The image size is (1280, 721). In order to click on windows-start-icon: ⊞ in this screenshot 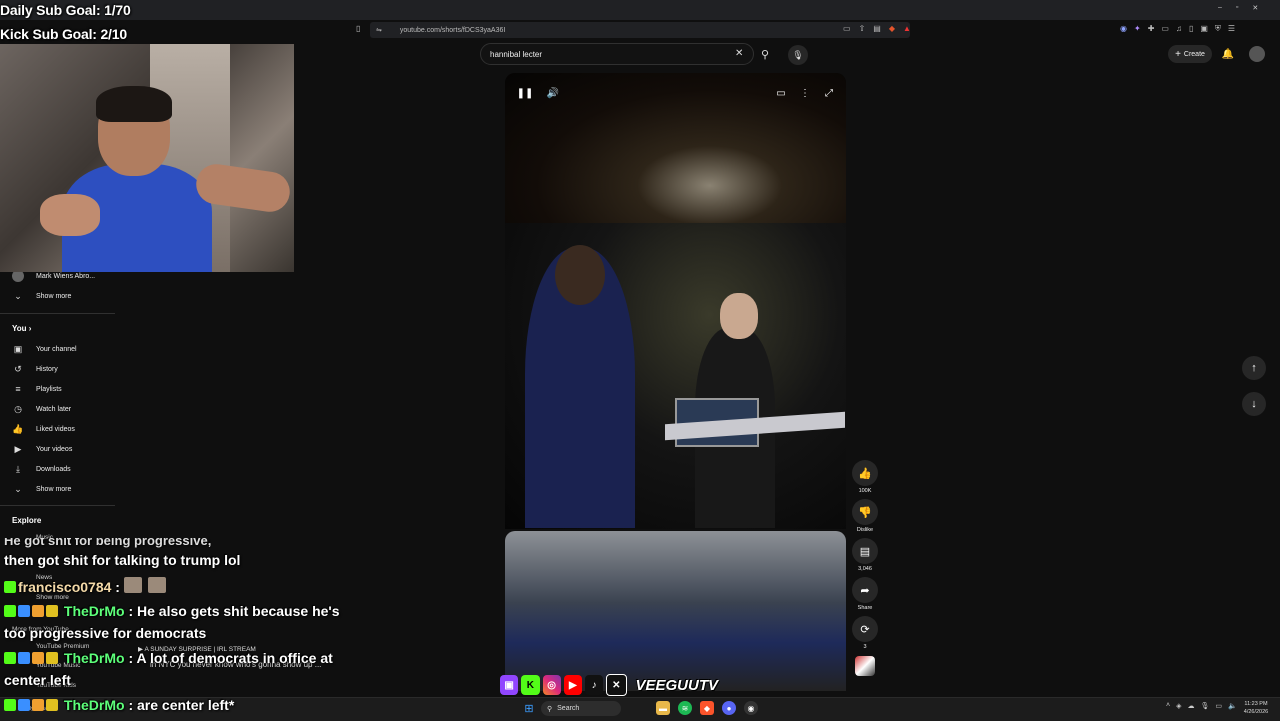, I will do `click(529, 708)`.